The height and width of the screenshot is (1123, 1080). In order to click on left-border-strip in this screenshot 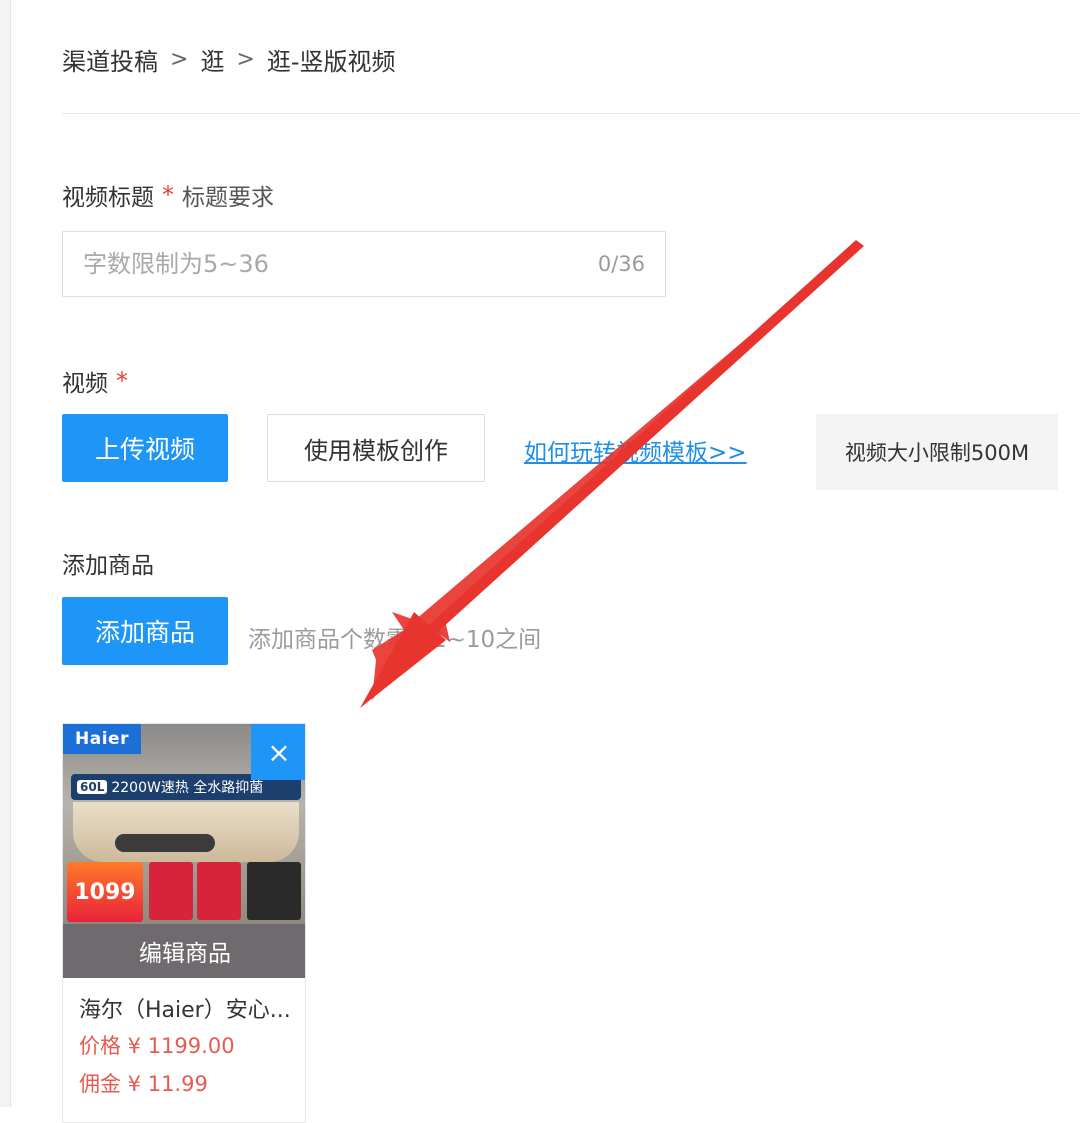, I will do `click(5, 553)`.